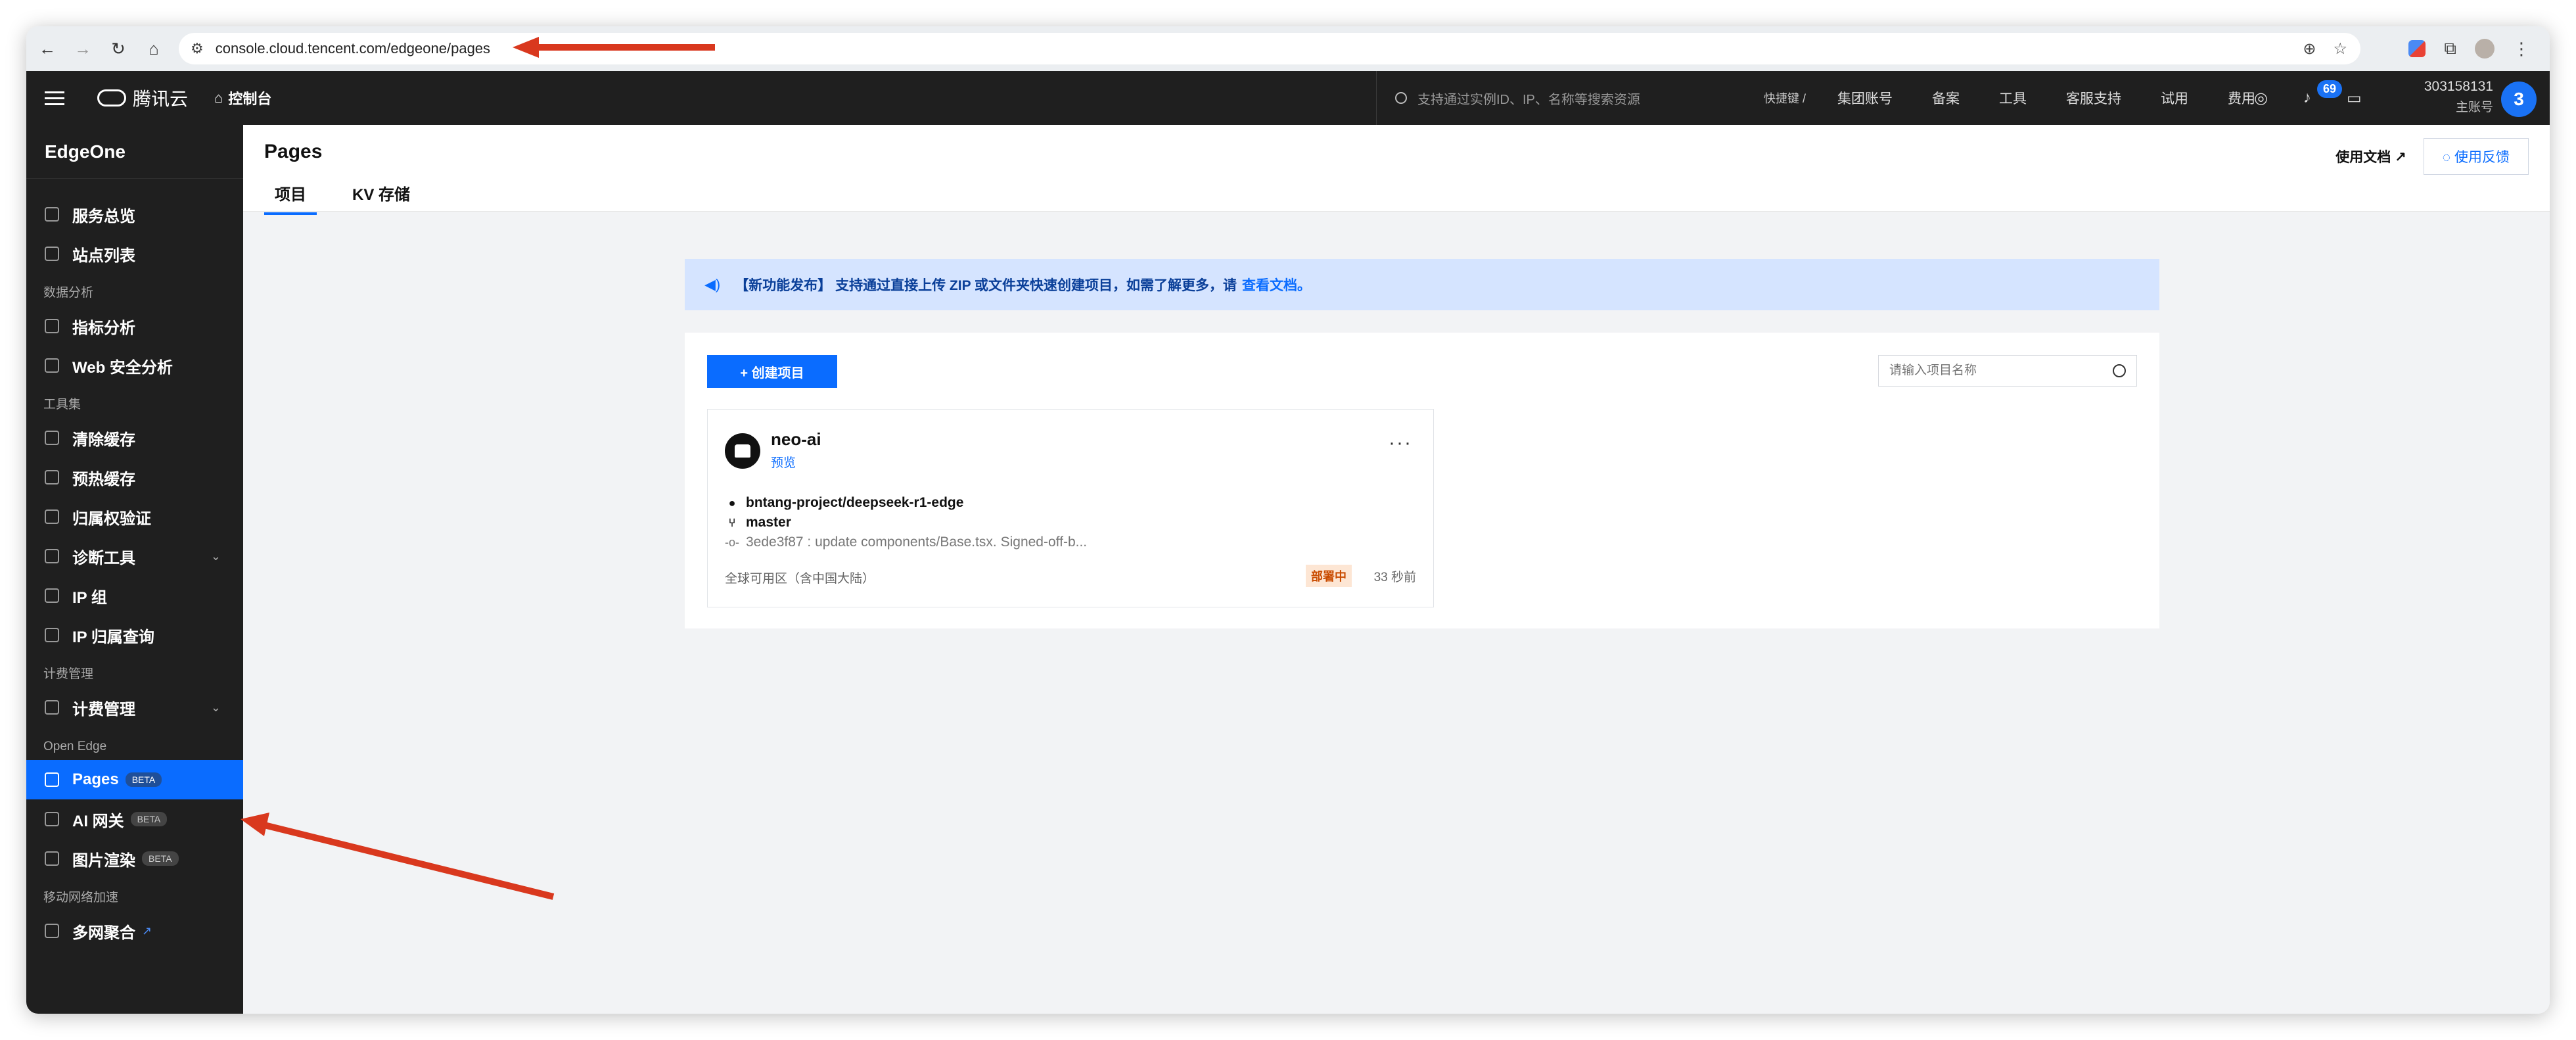  I want to click on sidebar-item: 归属权验证, so click(134, 516).